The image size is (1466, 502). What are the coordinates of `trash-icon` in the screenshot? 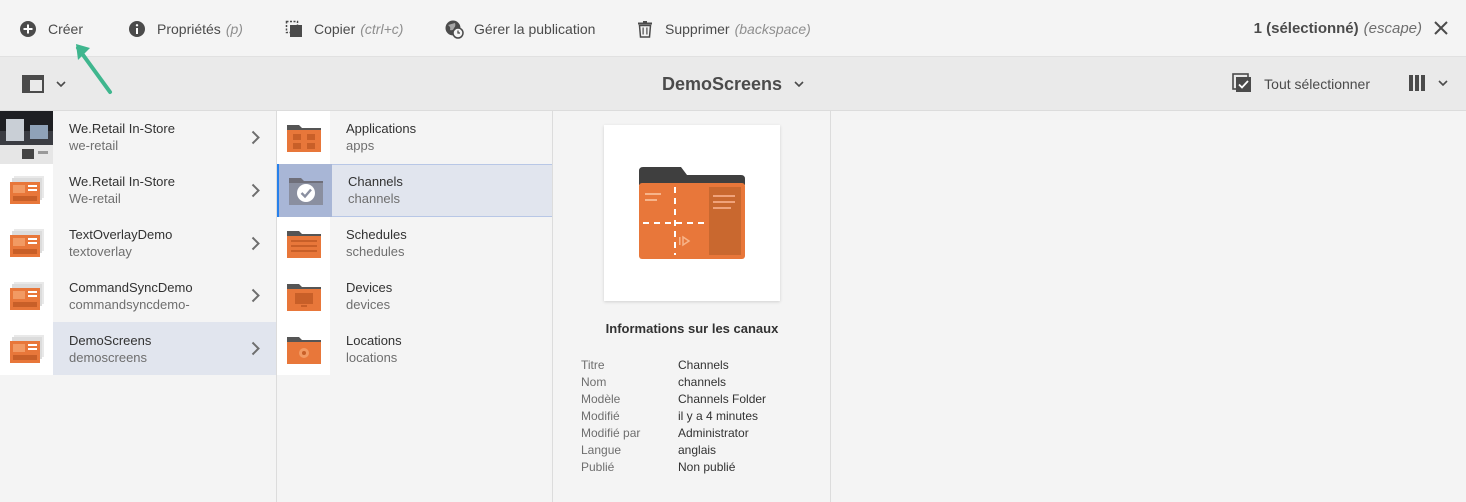 It's located at (645, 29).